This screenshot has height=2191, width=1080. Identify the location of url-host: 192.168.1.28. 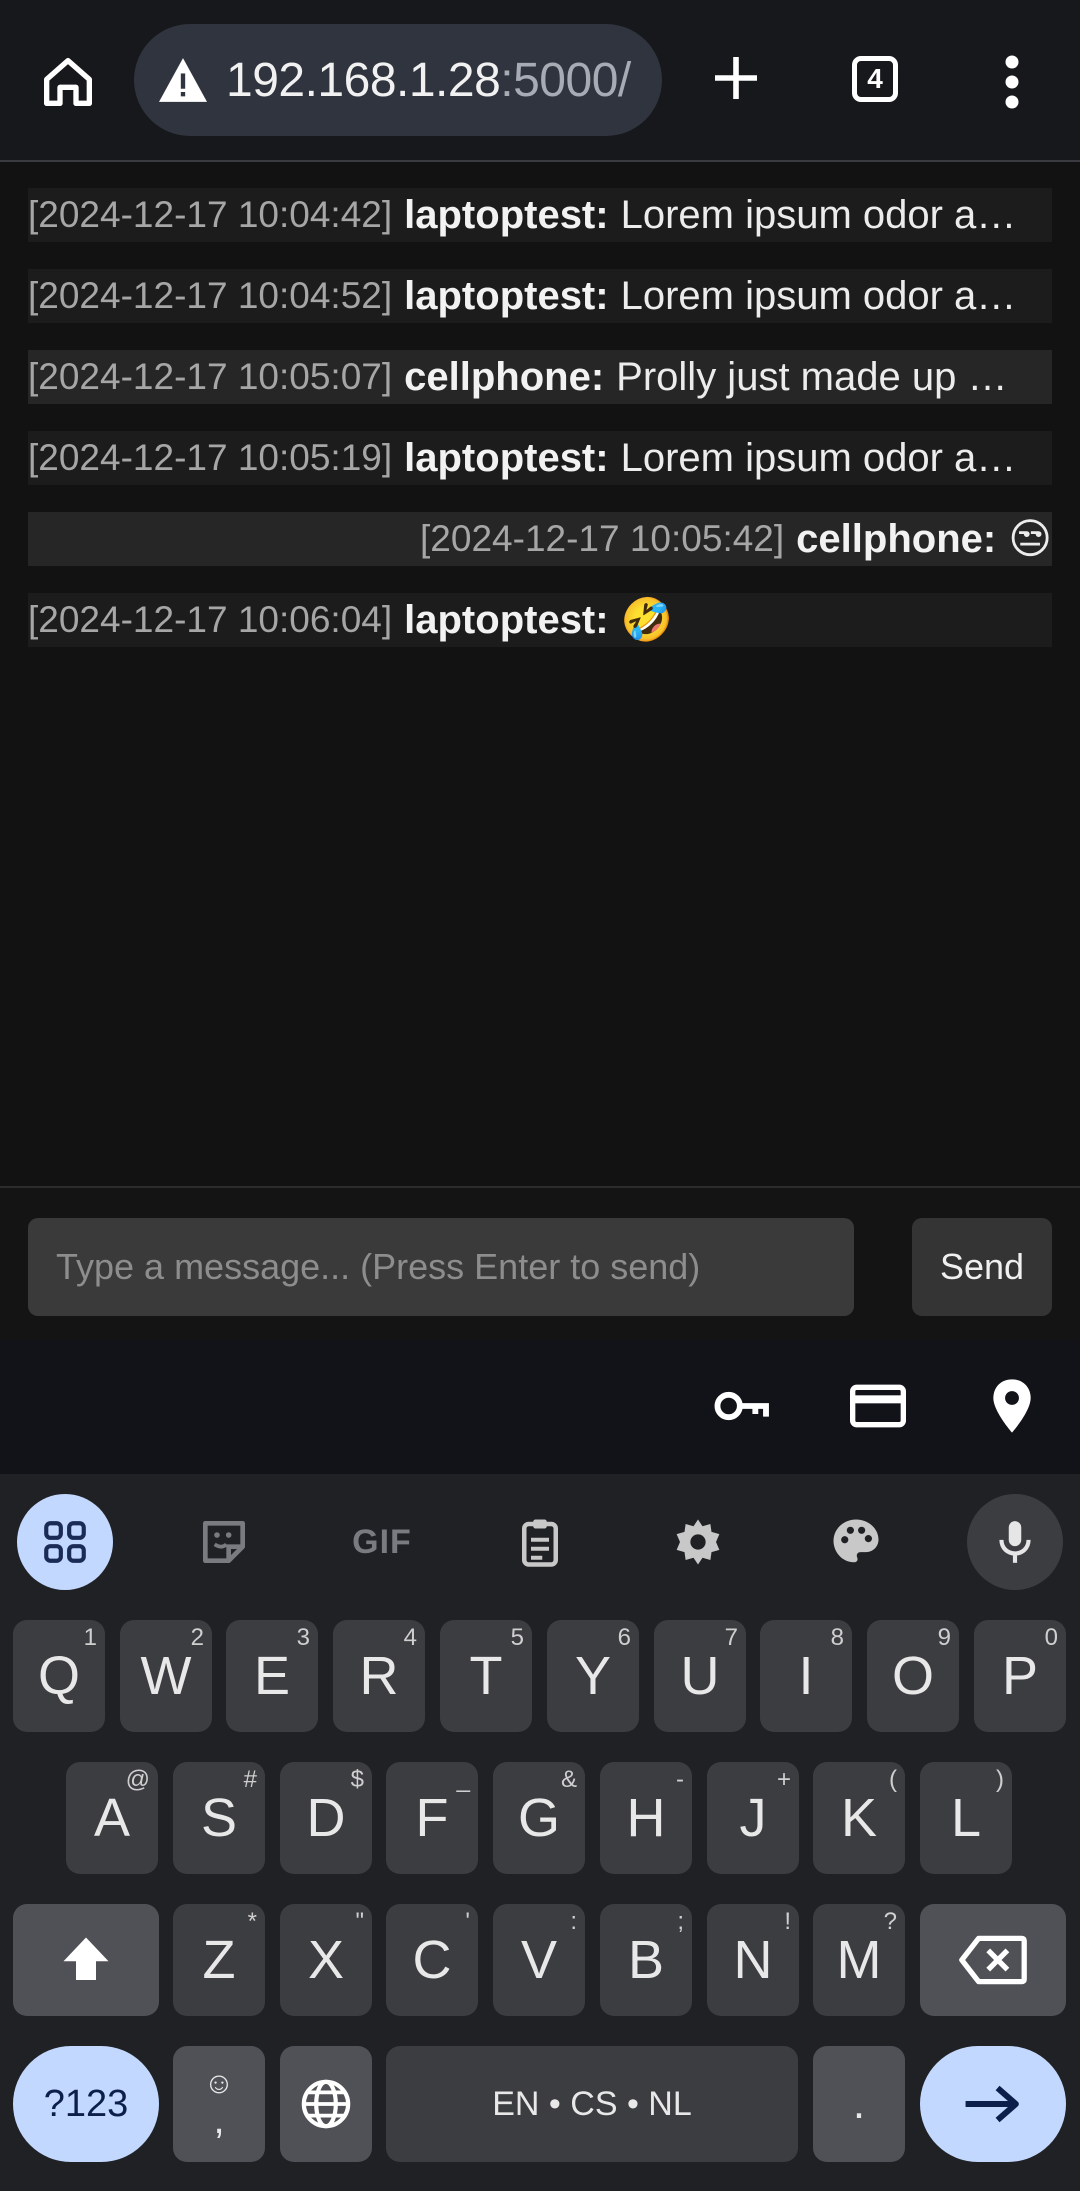
(363, 80).